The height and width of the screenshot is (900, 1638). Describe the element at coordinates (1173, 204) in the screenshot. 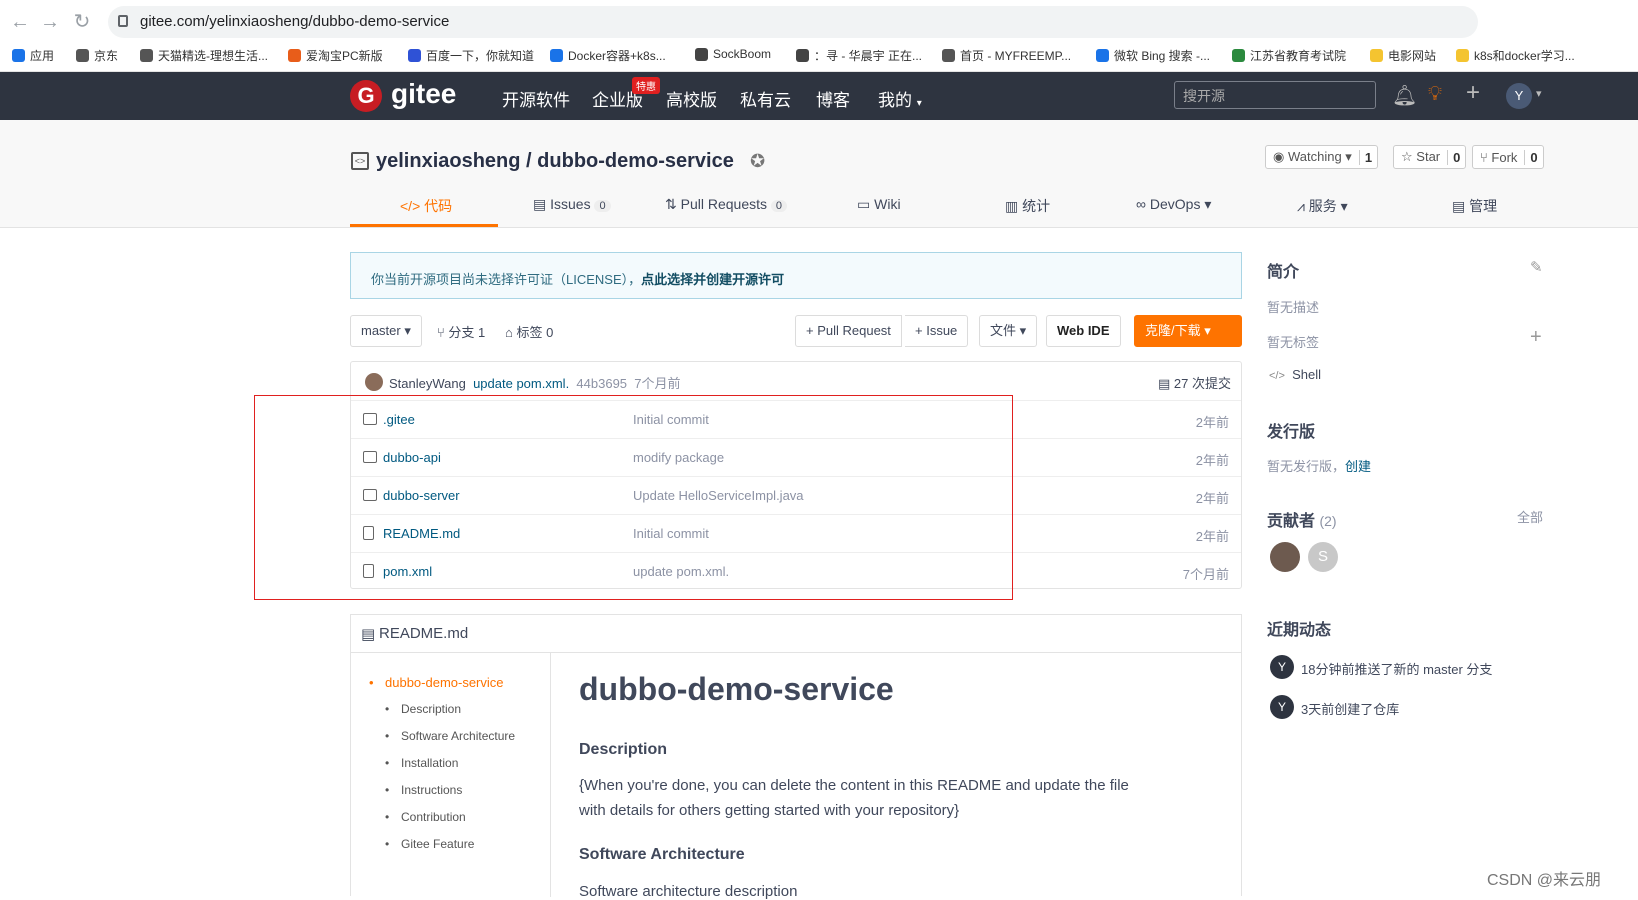

I see `tab-devops: ∞ DevOps ▾` at that location.